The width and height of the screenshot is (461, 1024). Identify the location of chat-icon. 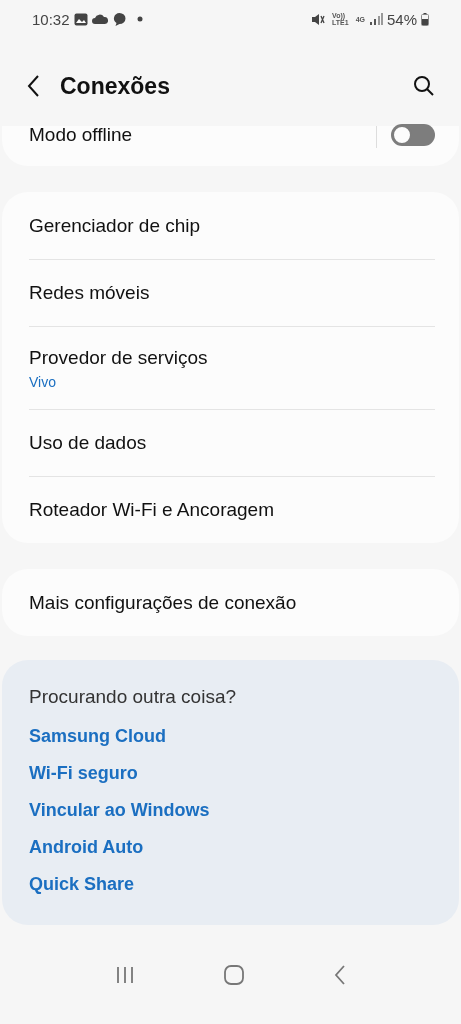
(119, 19).